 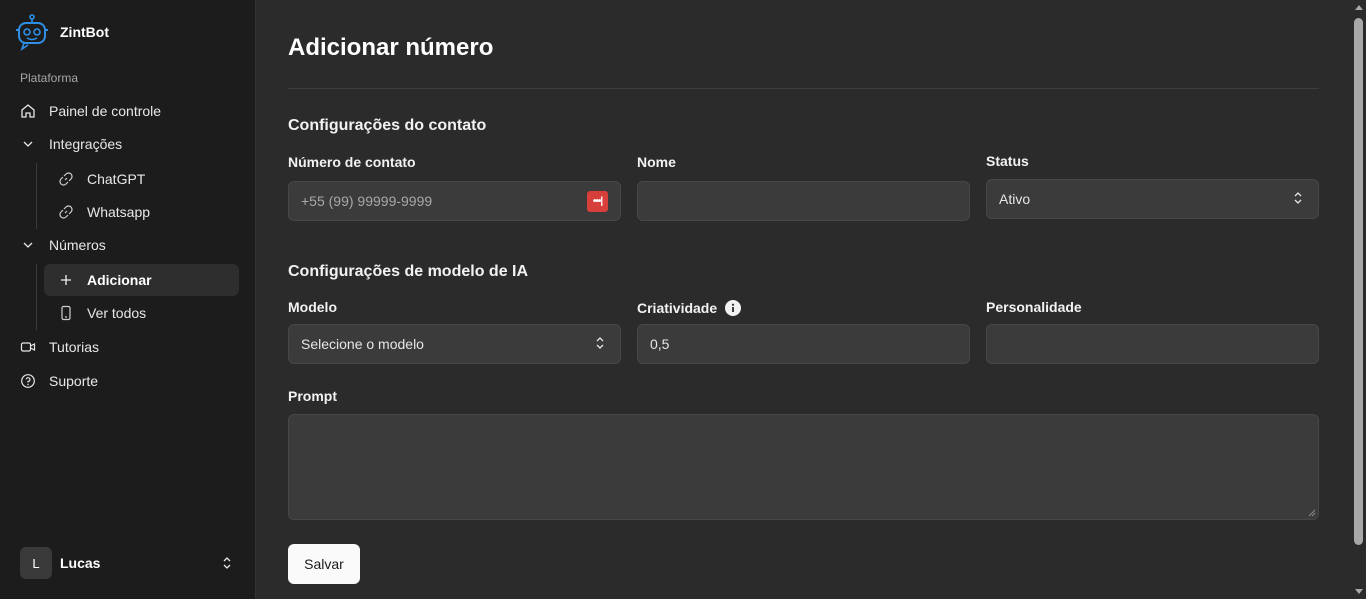 What do you see at coordinates (324, 564) in the screenshot?
I see `save-button: Salvar` at bounding box center [324, 564].